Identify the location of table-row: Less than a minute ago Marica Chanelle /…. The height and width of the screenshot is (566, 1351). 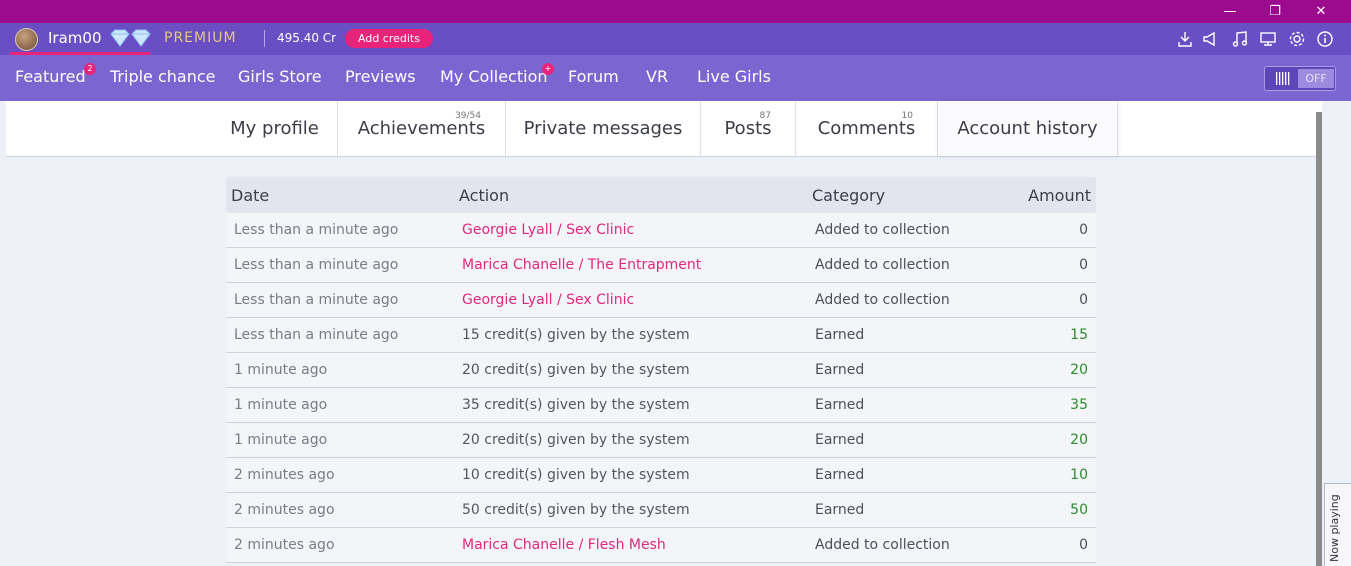
(661, 265).